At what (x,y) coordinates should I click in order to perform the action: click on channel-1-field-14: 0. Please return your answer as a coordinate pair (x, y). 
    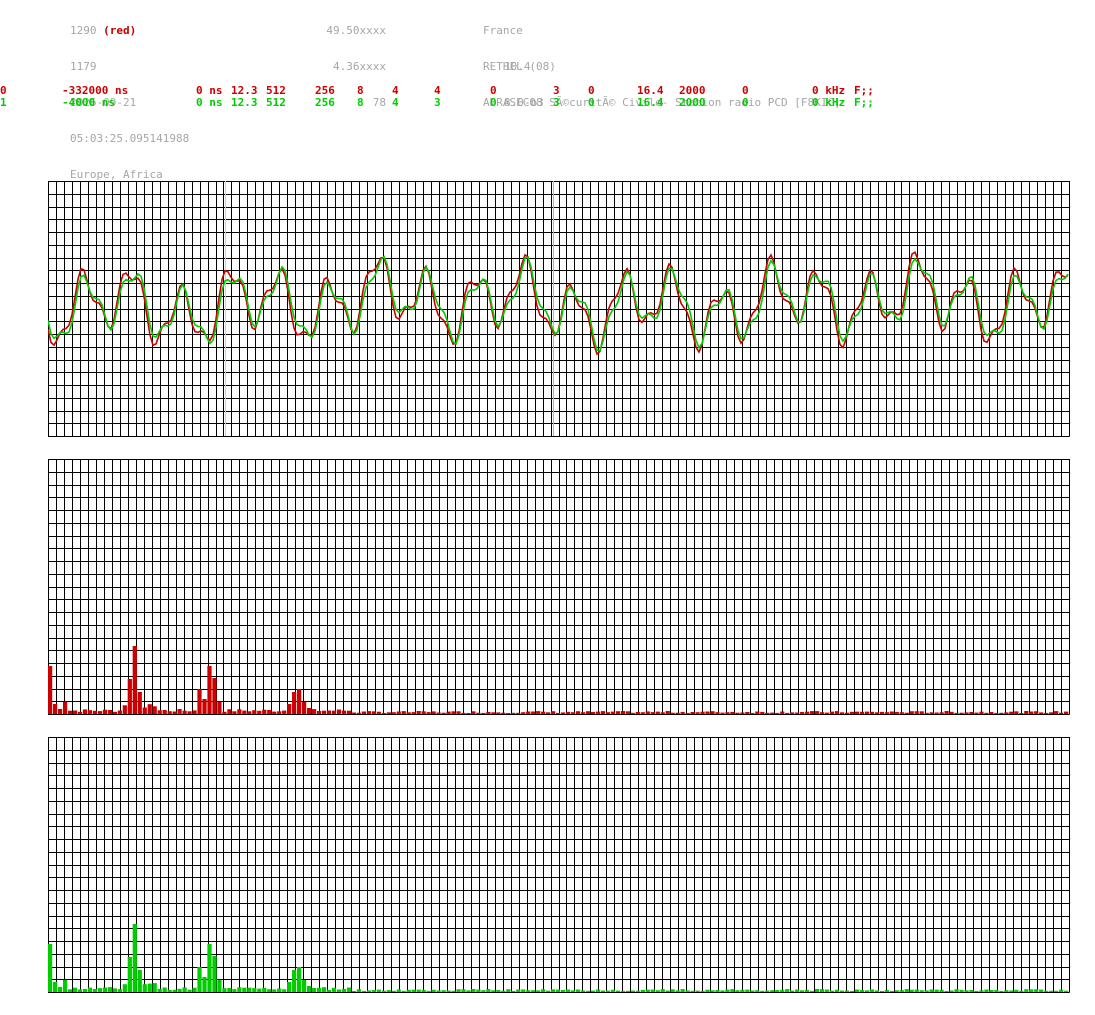
    Looking at the image, I should click on (745, 102).